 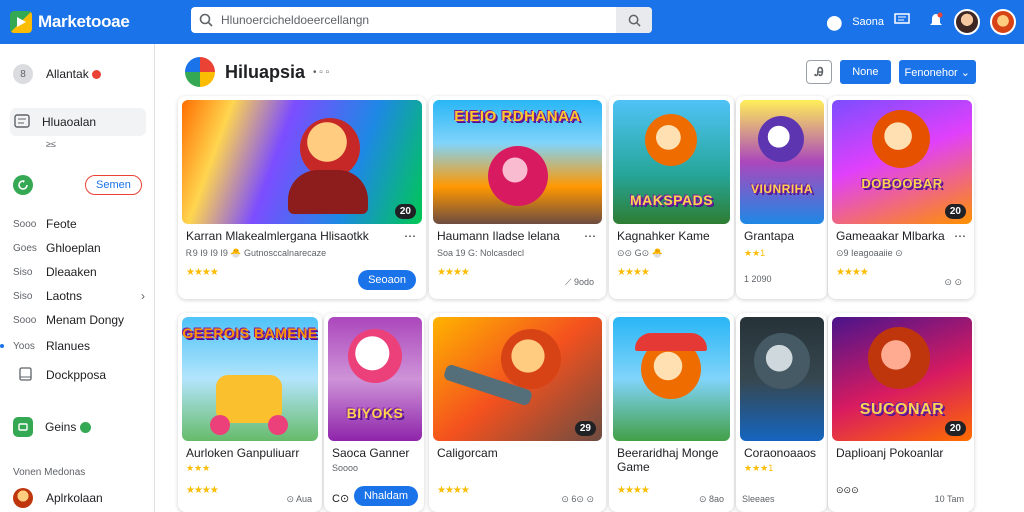 I want to click on user-avatar, so click(x=23, y=498).